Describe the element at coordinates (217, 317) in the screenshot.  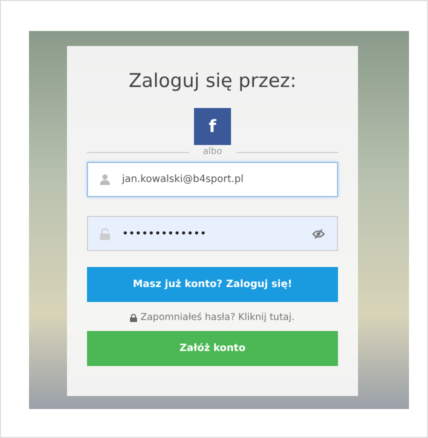
I see `forgot-password-link: Zapomniałeś hasła? Kliknij tutaj.` at that location.